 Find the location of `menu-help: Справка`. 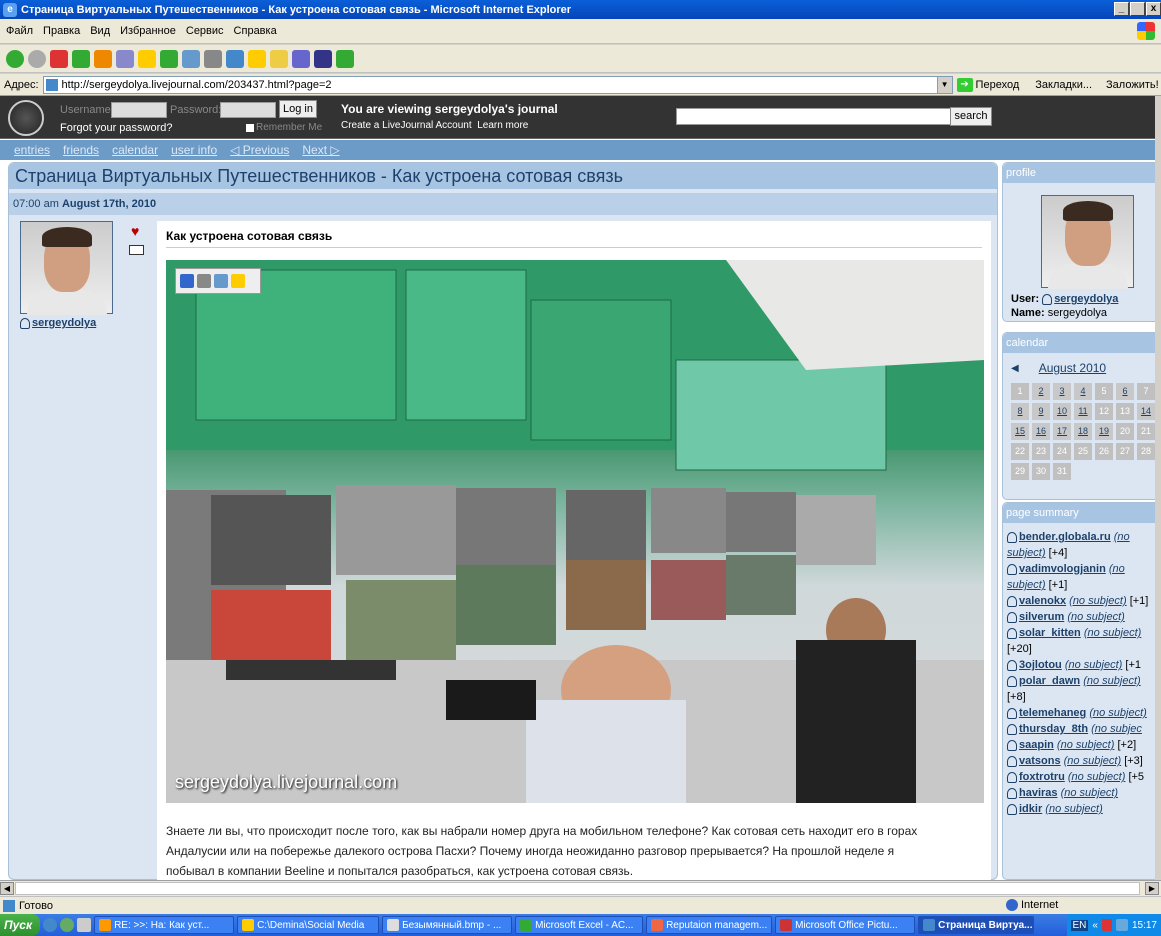

menu-help: Справка is located at coordinates (255, 31).